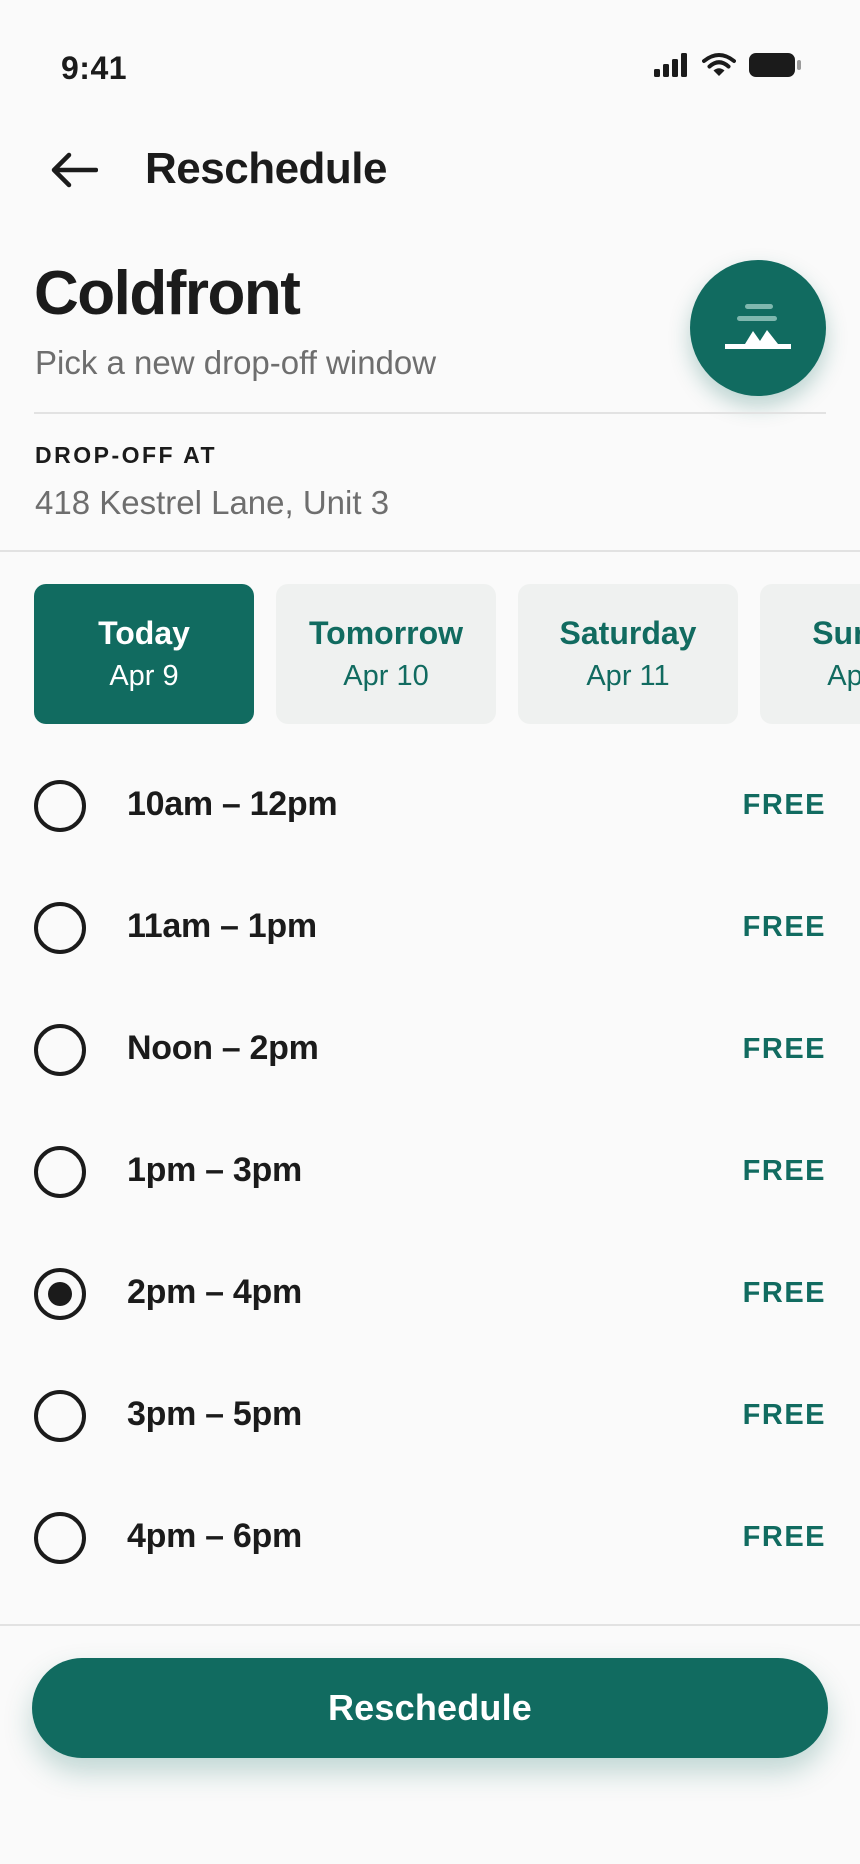  What do you see at coordinates (266, 168) in the screenshot?
I see `page-title: Reschedule` at bounding box center [266, 168].